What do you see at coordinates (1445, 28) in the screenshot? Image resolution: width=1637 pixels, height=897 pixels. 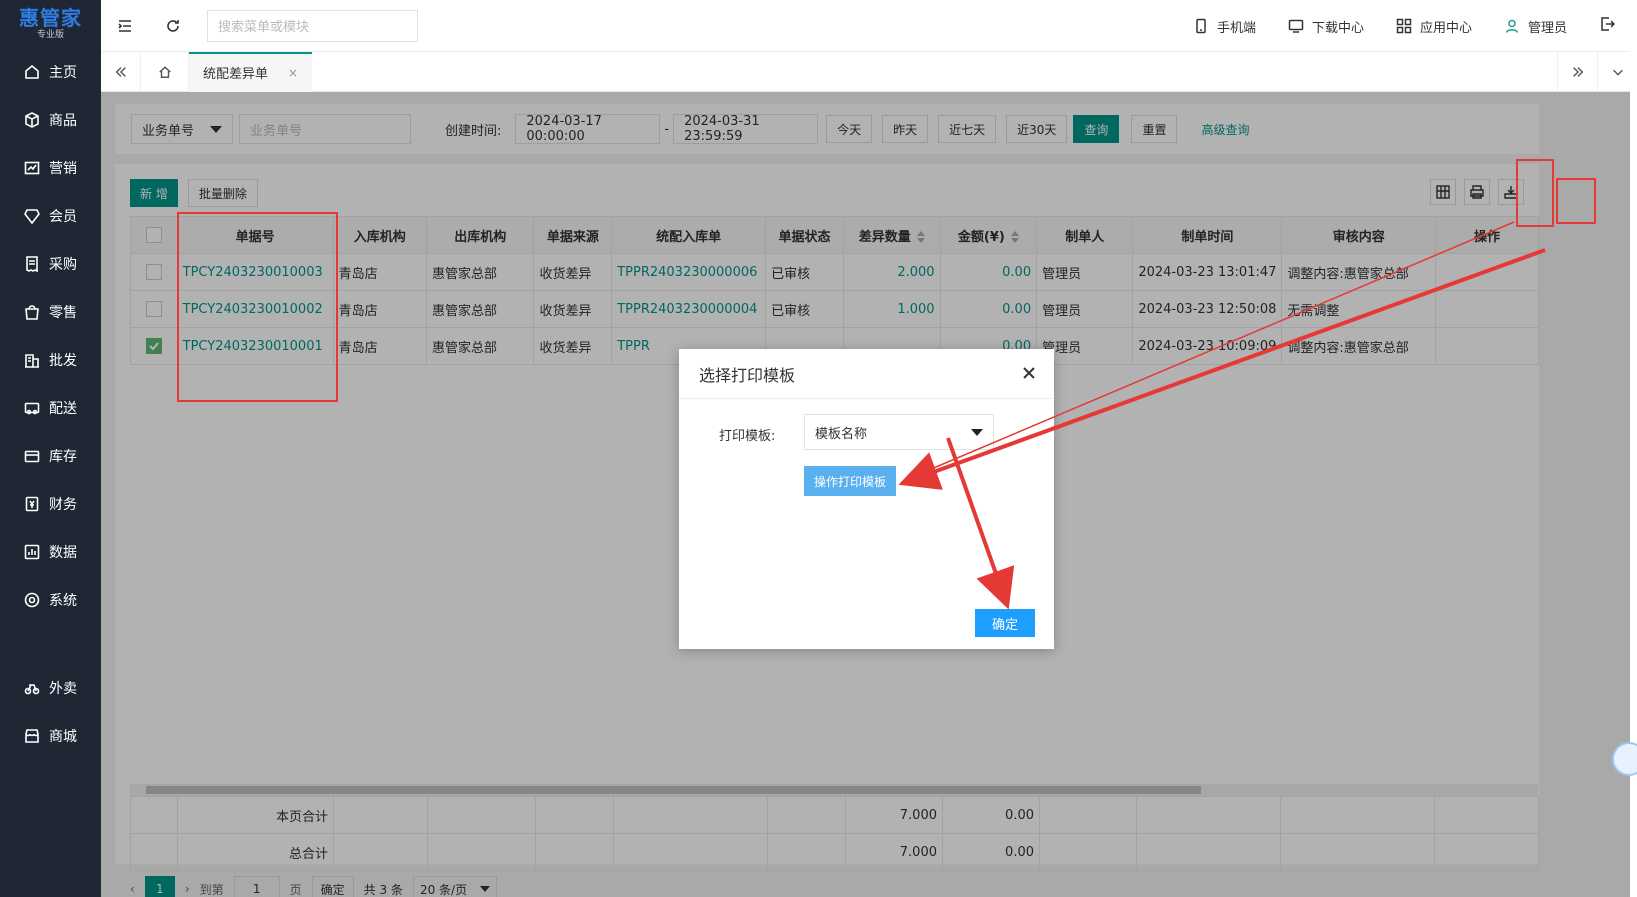 I see `apps-label: 应用中心` at bounding box center [1445, 28].